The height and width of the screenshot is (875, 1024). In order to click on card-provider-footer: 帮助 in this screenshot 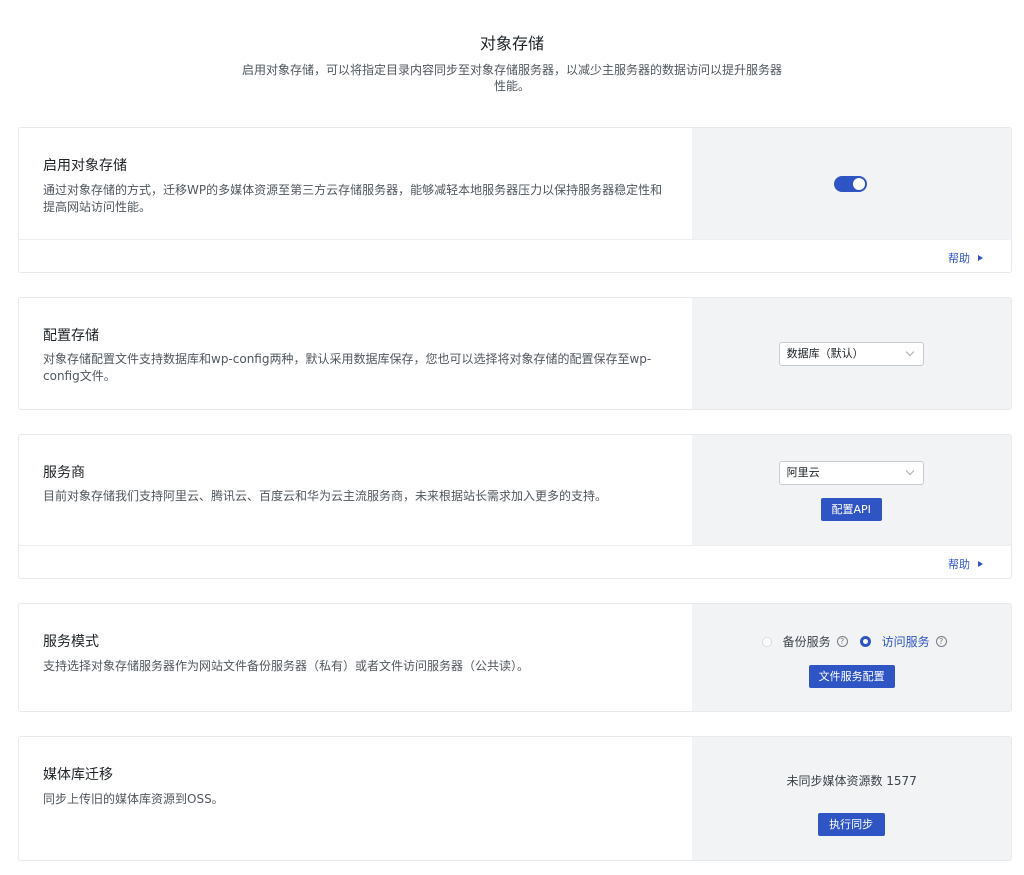, I will do `click(515, 561)`.